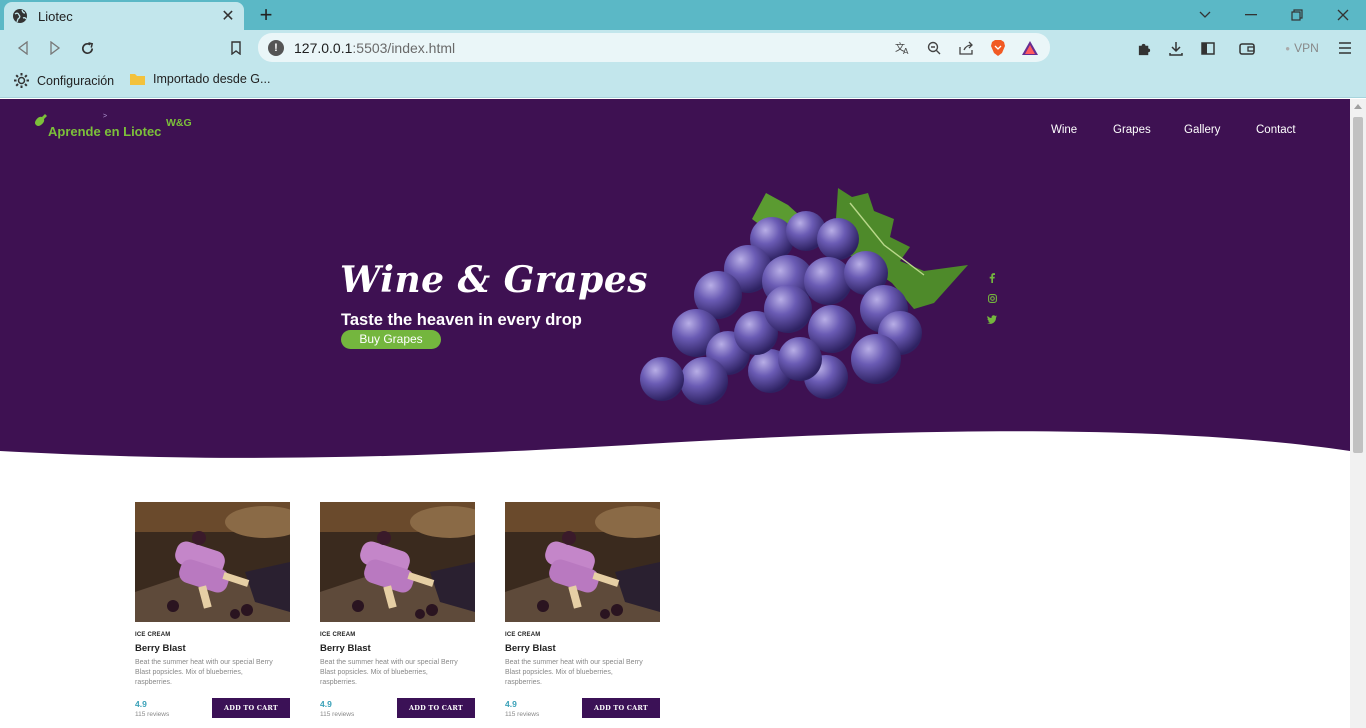 This screenshot has width=1366, height=728. What do you see at coordinates (461, 320) in the screenshot?
I see `hero-subtitle: Taste the heaven in every drop` at bounding box center [461, 320].